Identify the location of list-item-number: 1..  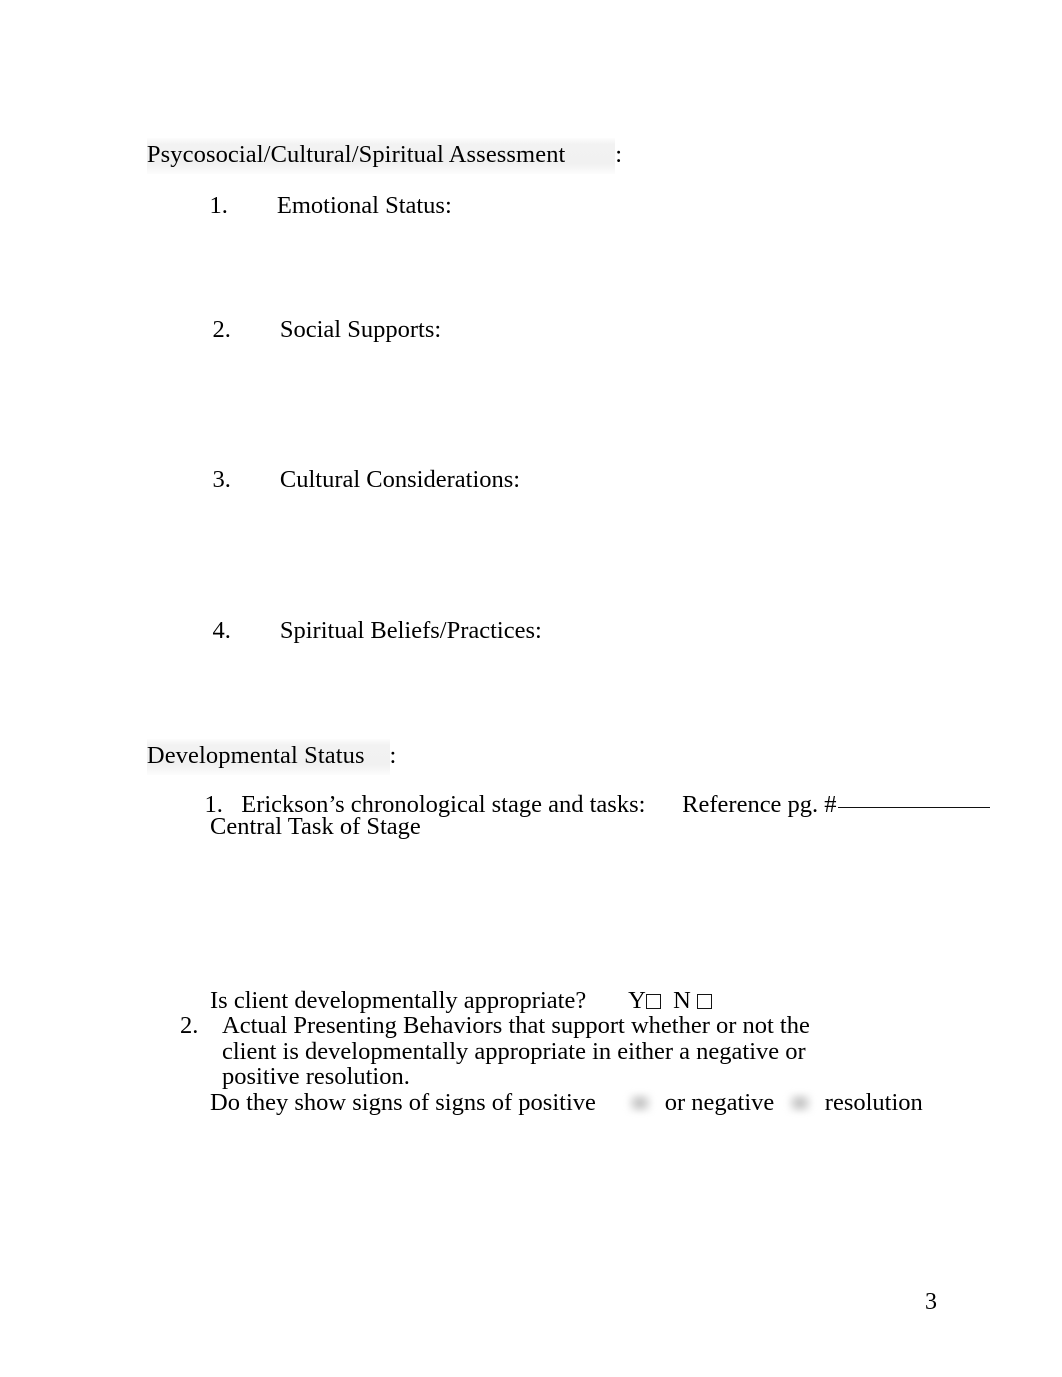
(218, 205).